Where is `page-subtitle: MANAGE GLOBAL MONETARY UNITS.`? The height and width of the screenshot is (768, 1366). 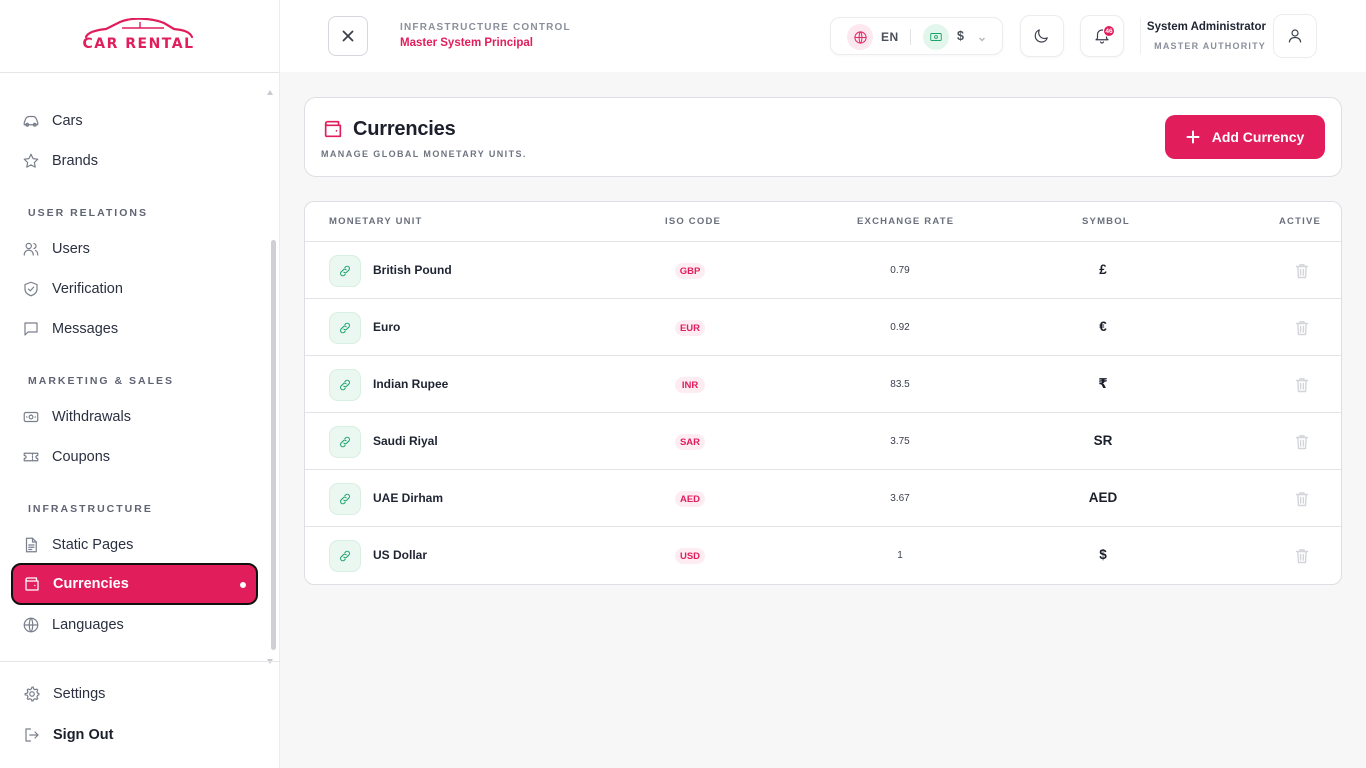 page-subtitle: MANAGE GLOBAL MONETARY UNITS. is located at coordinates (424, 154).